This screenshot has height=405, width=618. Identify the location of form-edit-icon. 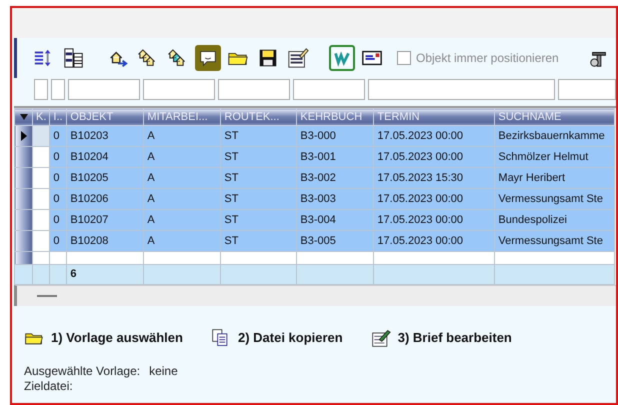
(298, 58).